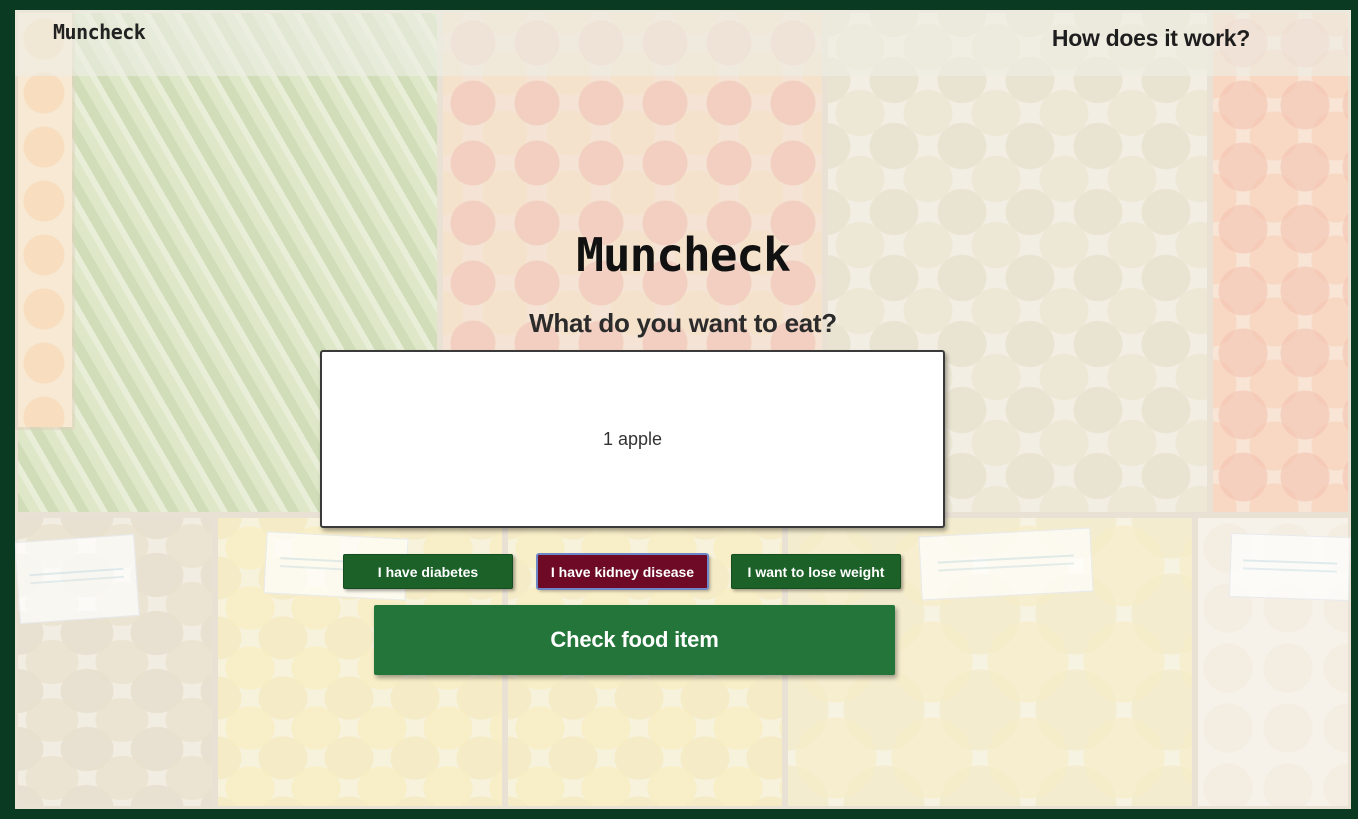 The image size is (1358, 819). What do you see at coordinates (622, 571) in the screenshot?
I see `kidney-disease-button: I have kidney disease` at bounding box center [622, 571].